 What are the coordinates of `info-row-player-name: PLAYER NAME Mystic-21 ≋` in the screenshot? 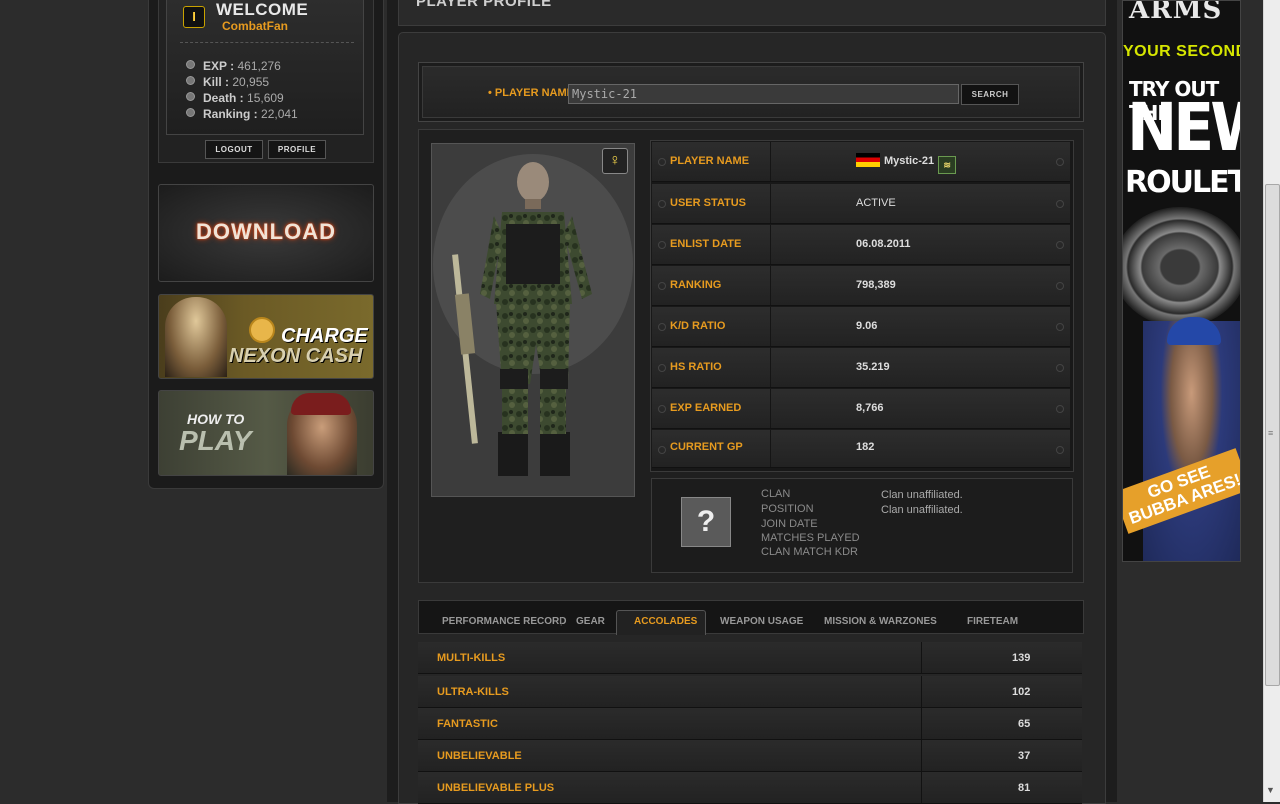 It's located at (861, 162).